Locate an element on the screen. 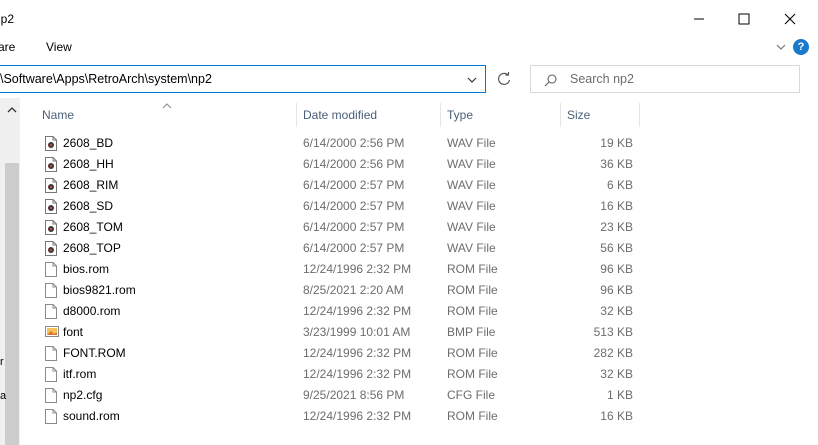 This screenshot has width=818, height=445. file-size: 19 KB is located at coordinates (616, 143).